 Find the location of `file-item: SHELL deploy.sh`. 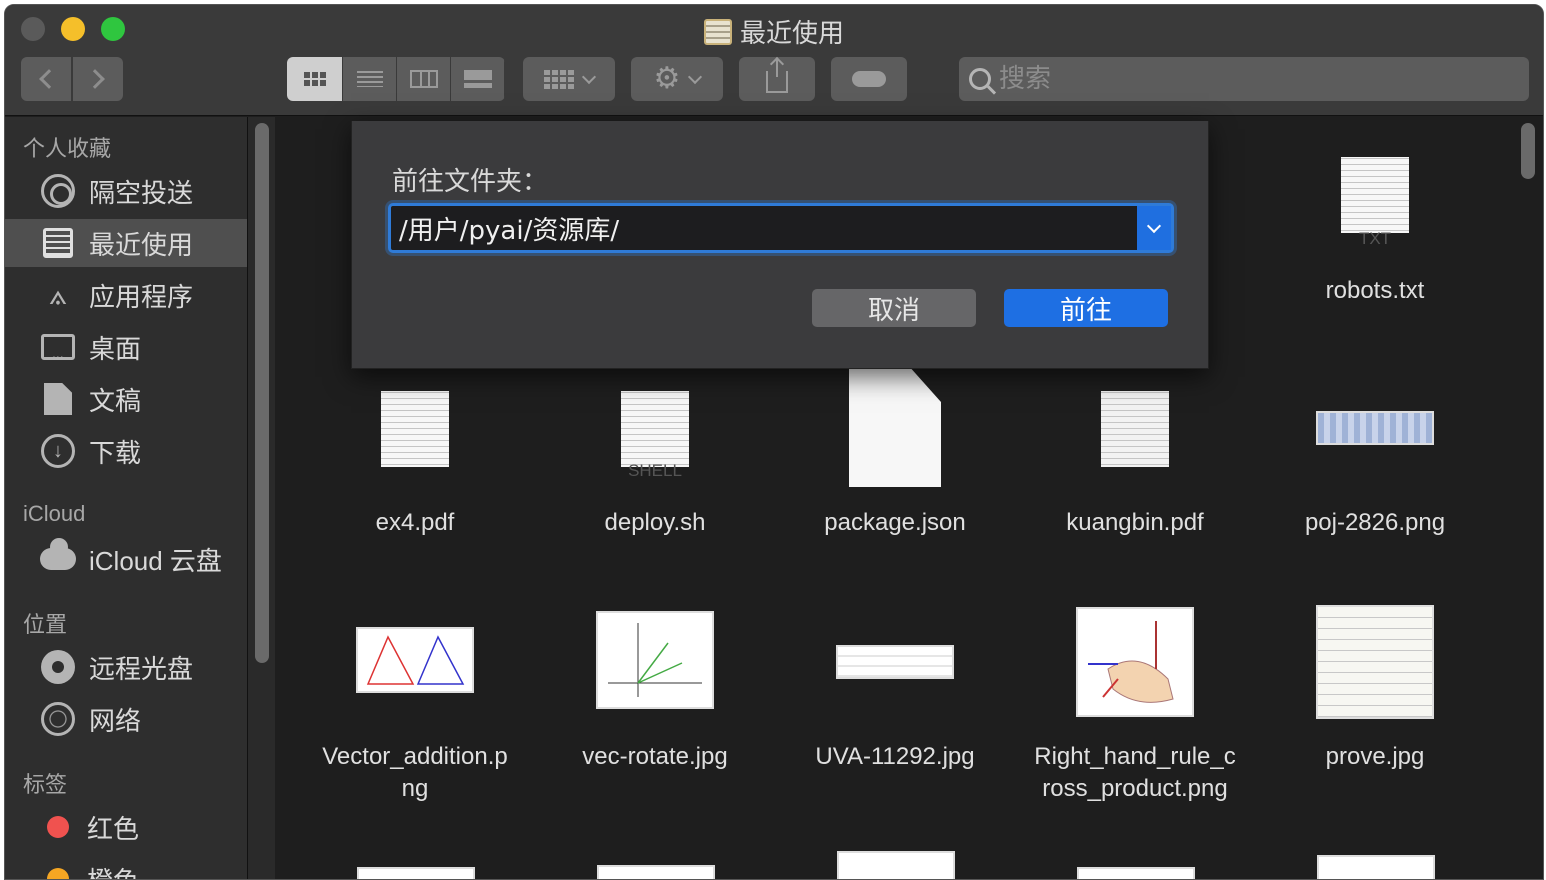

file-item: SHELL deploy.sh is located at coordinates (655, 455).